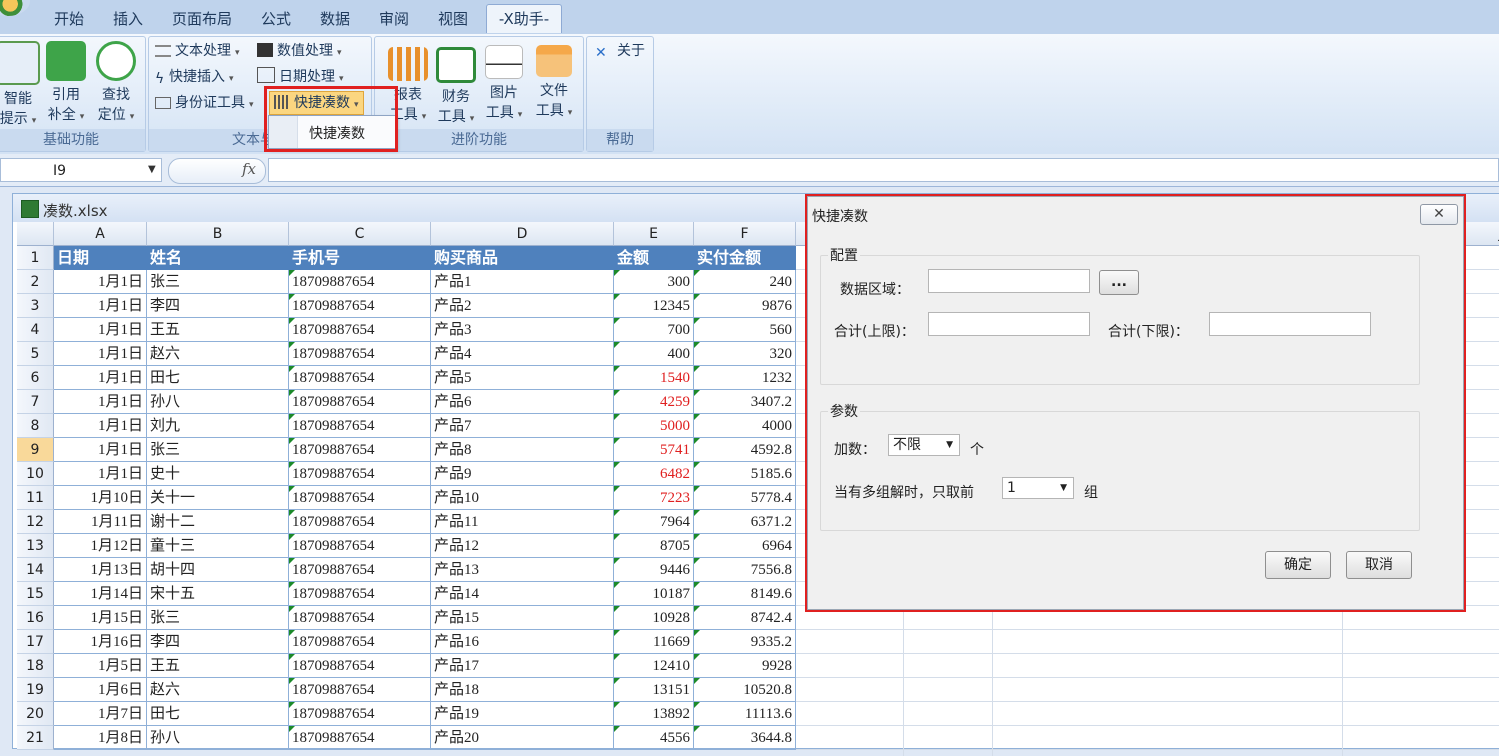 This screenshot has width=1499, height=756. What do you see at coordinates (745, 546) in the screenshot?
I see `table-cell: 6964` at bounding box center [745, 546].